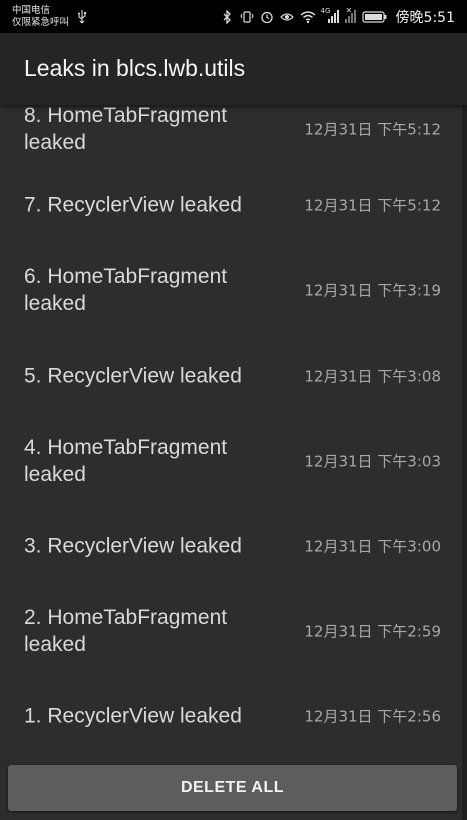 This screenshot has width=467, height=820. I want to click on alarm-icon, so click(266, 17).